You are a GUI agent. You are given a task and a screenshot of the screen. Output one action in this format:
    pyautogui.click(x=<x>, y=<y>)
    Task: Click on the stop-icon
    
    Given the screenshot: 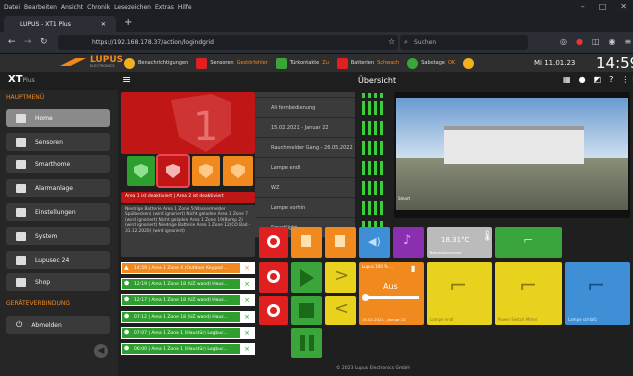 What is the action you would take?
    pyautogui.click(x=306, y=310)
    